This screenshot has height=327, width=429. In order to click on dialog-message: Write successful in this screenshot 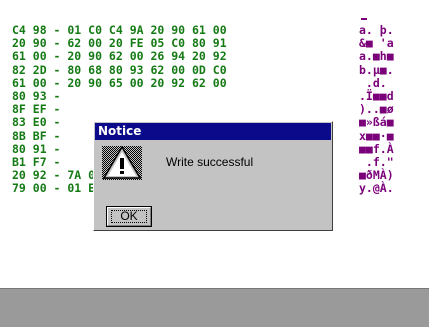, I will do `click(210, 162)`.